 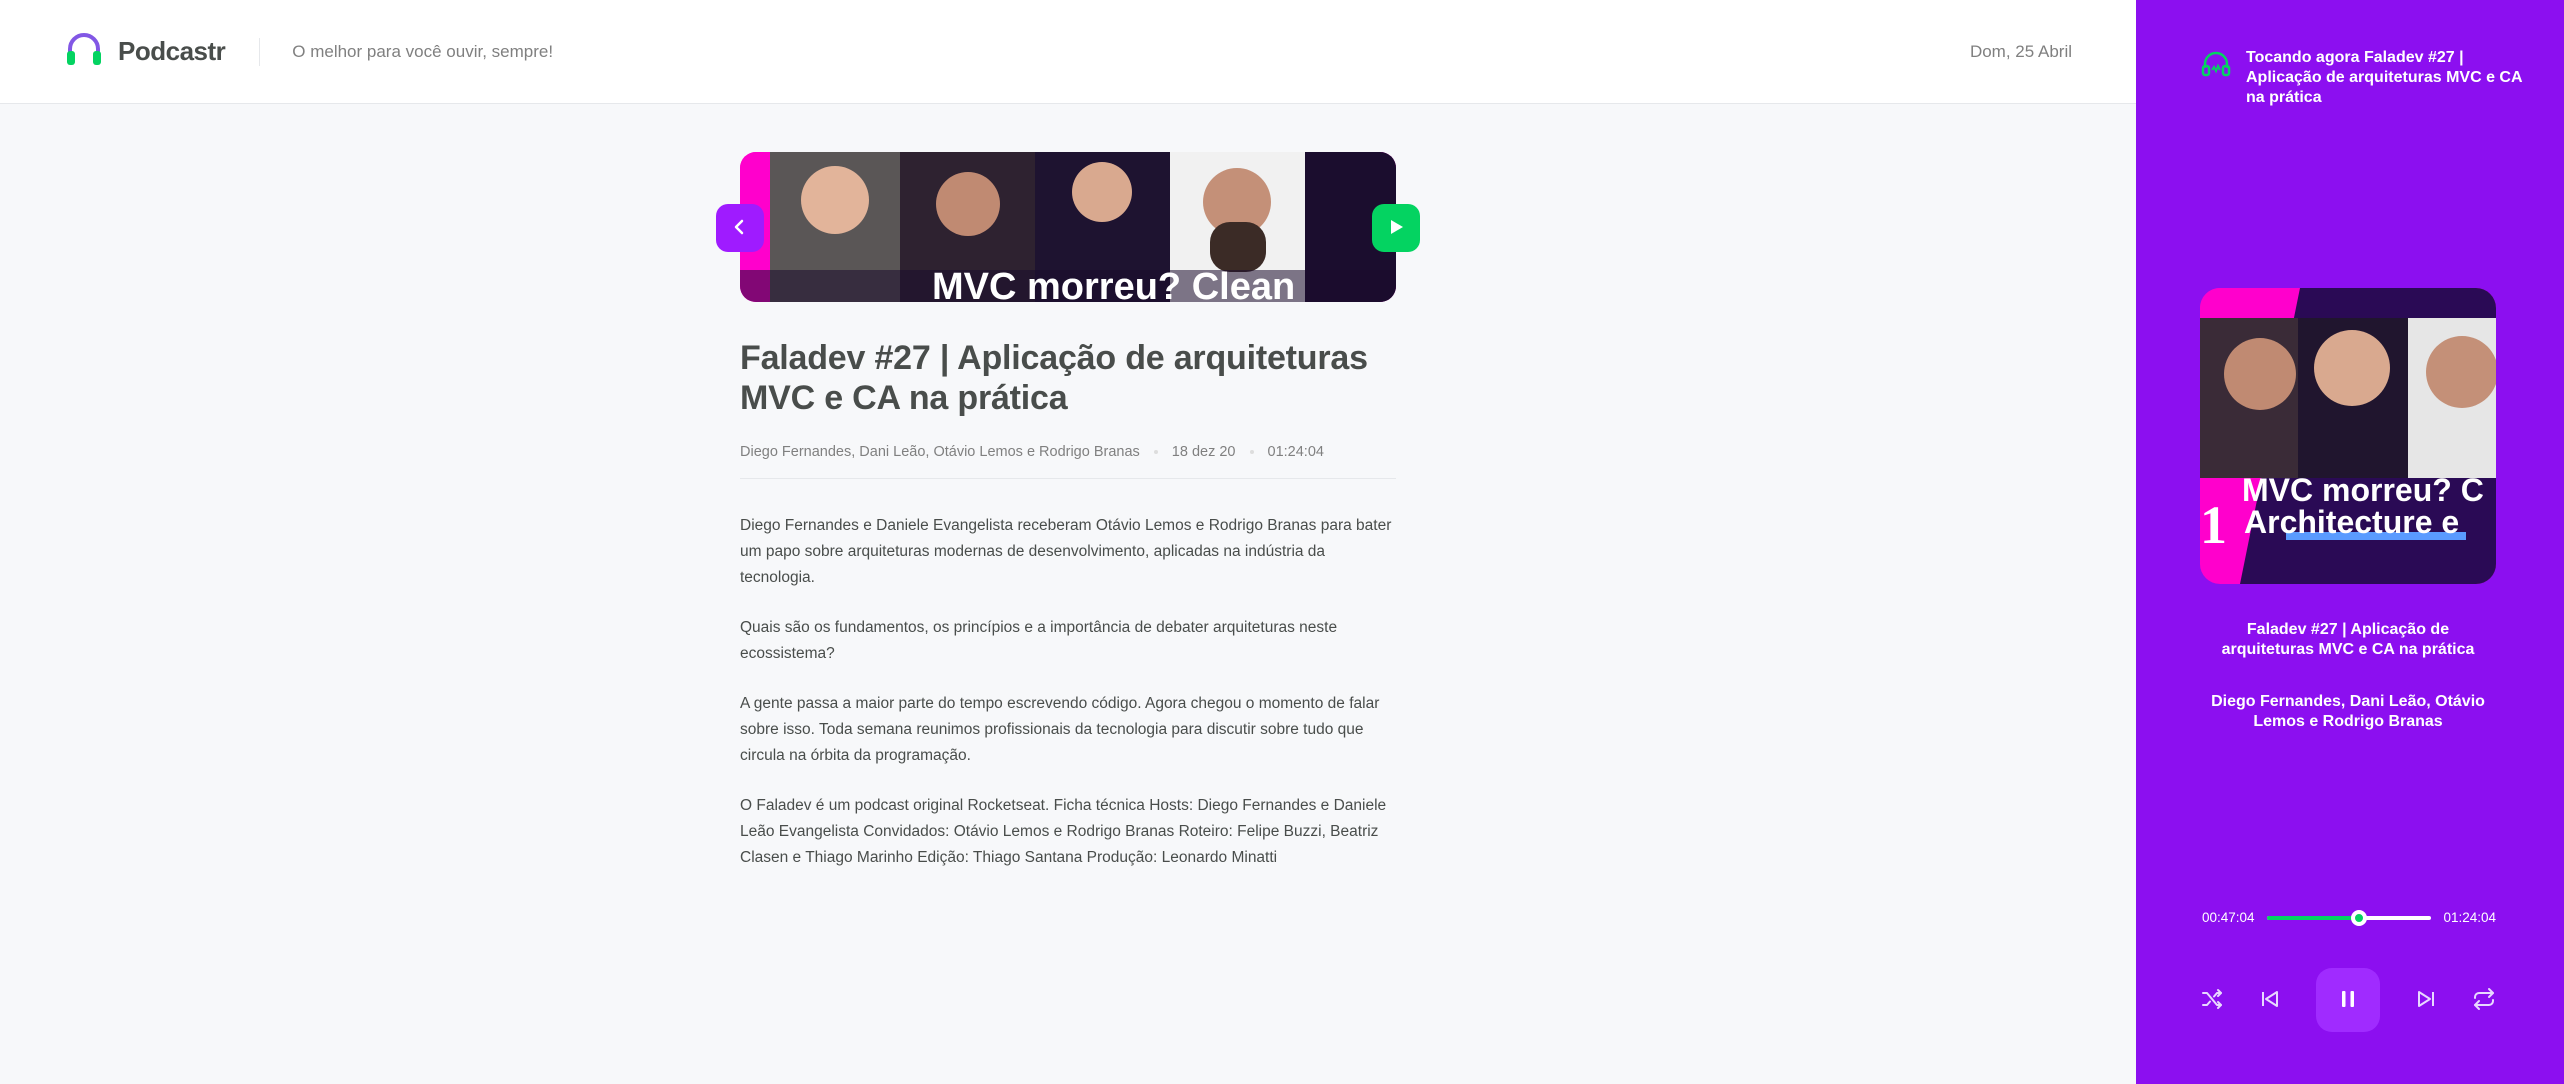 What do you see at coordinates (2020, 51) in the screenshot?
I see `current-date: Dom, 25 Abril` at bounding box center [2020, 51].